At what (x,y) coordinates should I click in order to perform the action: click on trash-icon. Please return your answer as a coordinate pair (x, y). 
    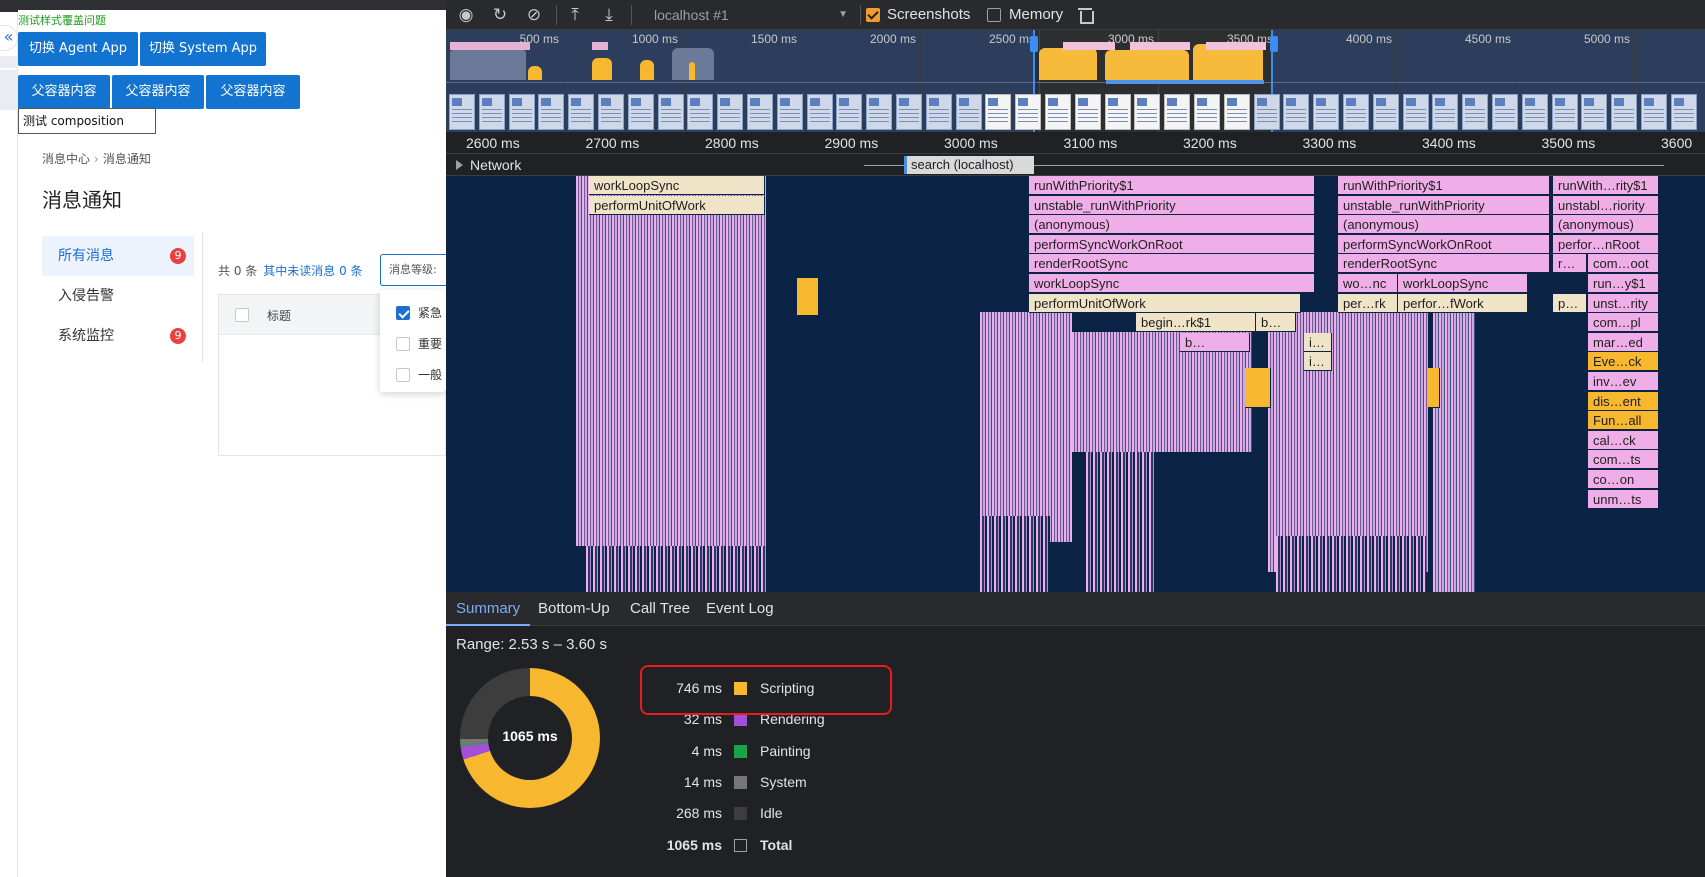
    Looking at the image, I should click on (1086, 15).